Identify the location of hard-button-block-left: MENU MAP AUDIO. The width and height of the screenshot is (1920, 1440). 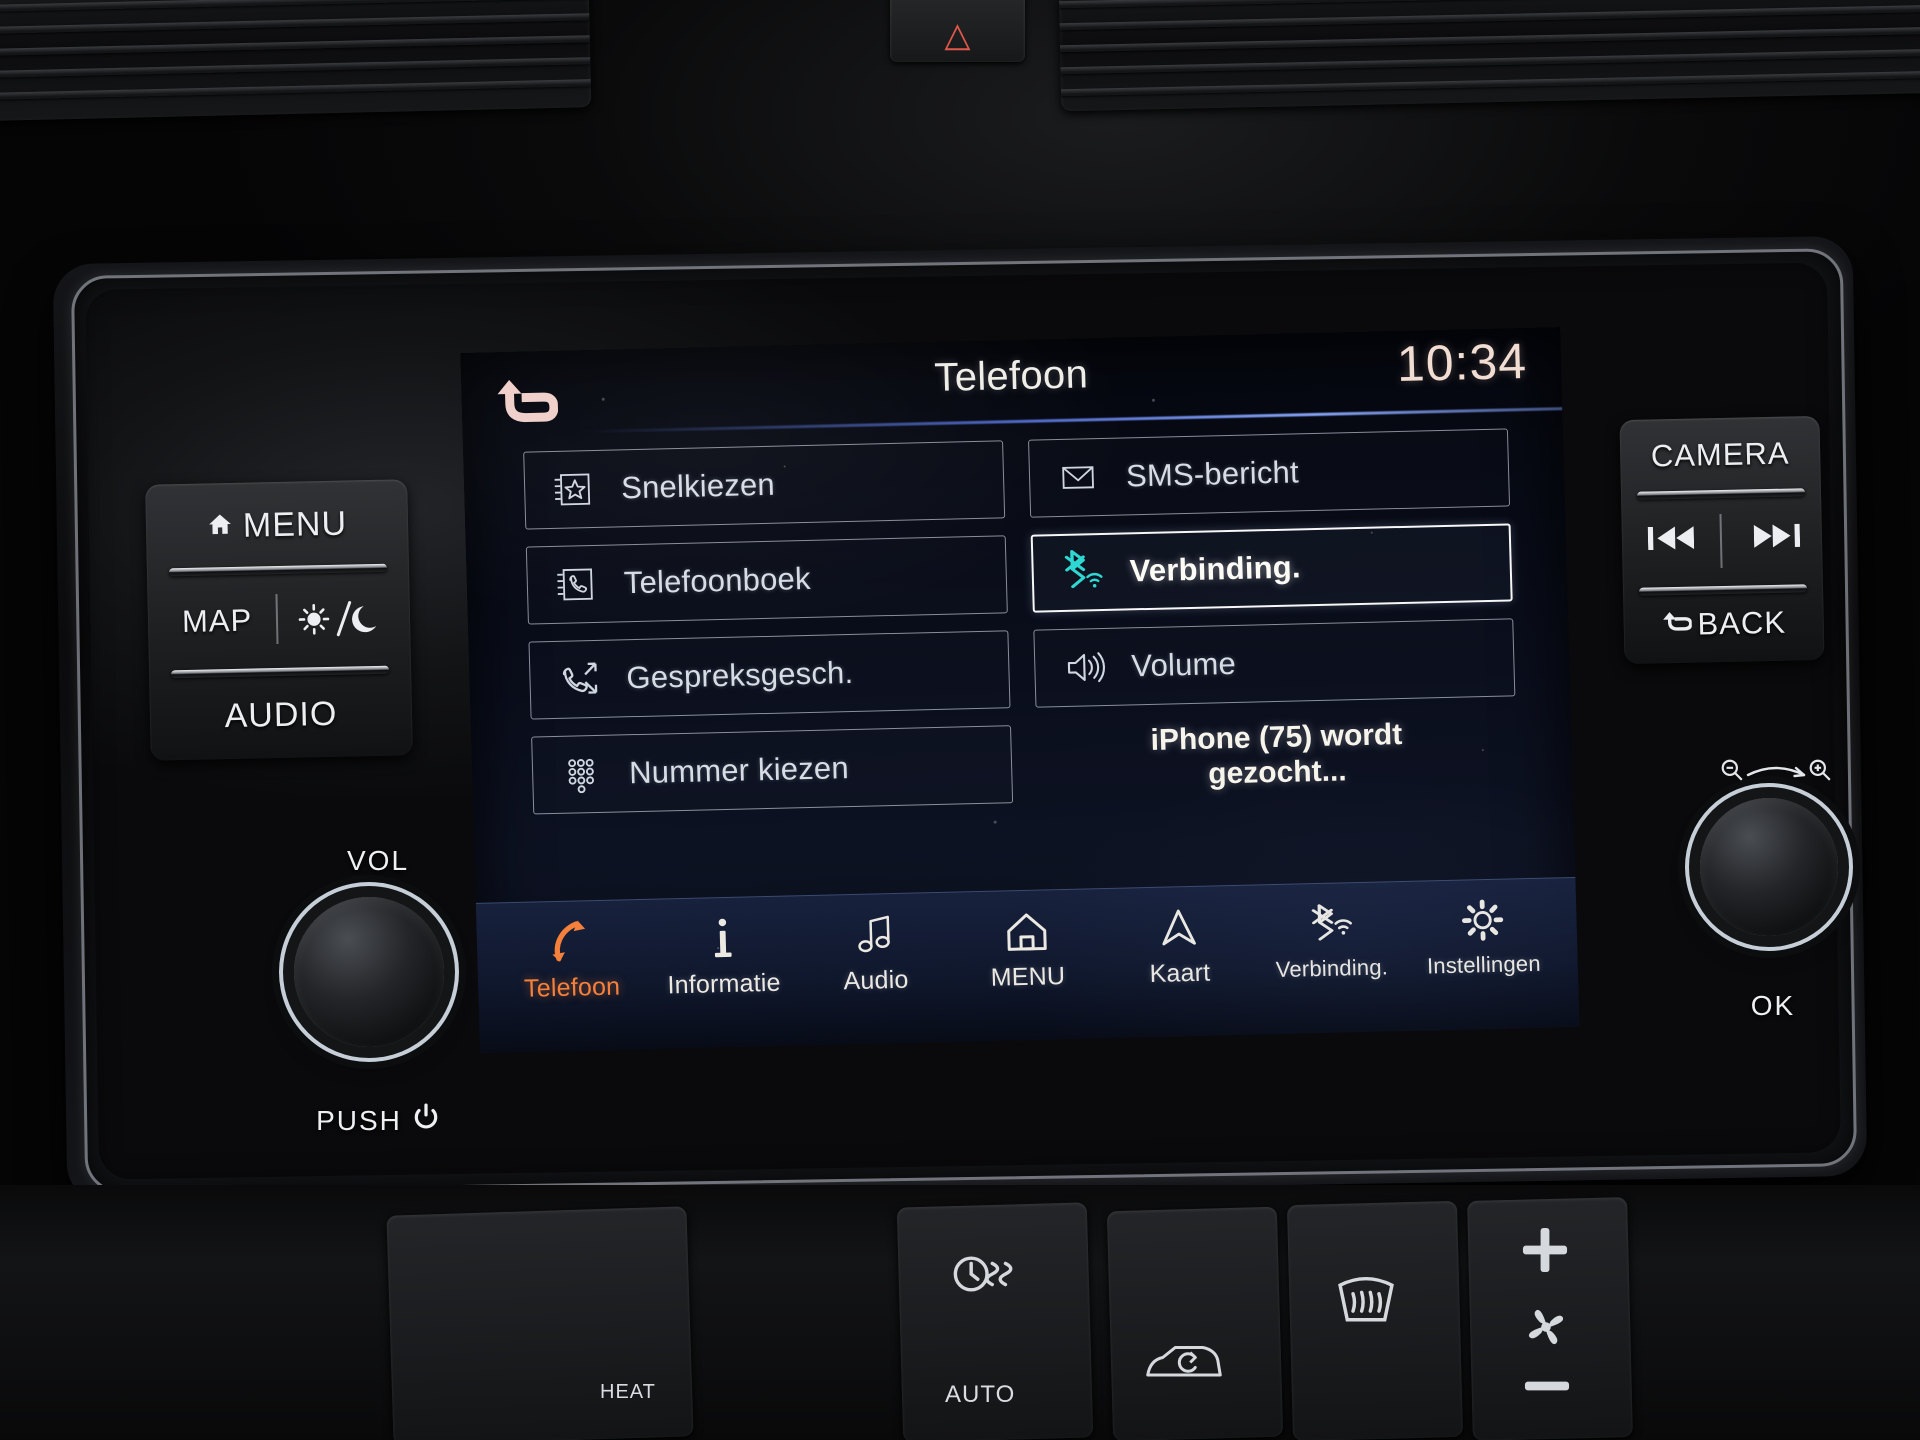
(279, 620).